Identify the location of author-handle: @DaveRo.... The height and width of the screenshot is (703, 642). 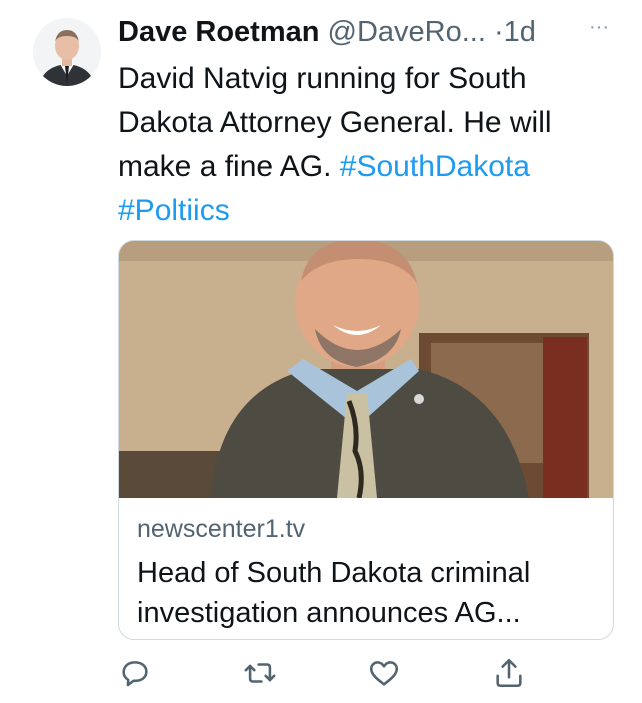
(407, 32).